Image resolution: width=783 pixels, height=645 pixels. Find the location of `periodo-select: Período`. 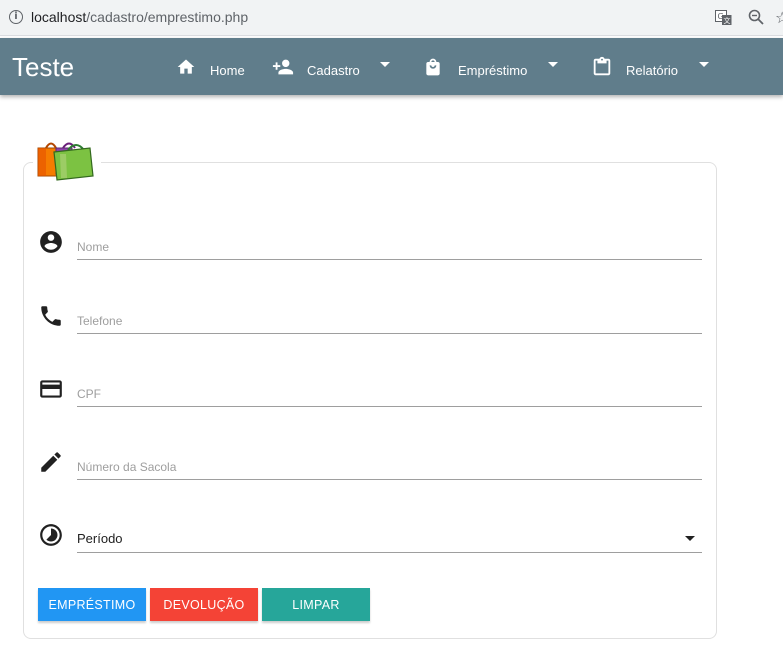

periodo-select: Período is located at coordinates (370, 542).